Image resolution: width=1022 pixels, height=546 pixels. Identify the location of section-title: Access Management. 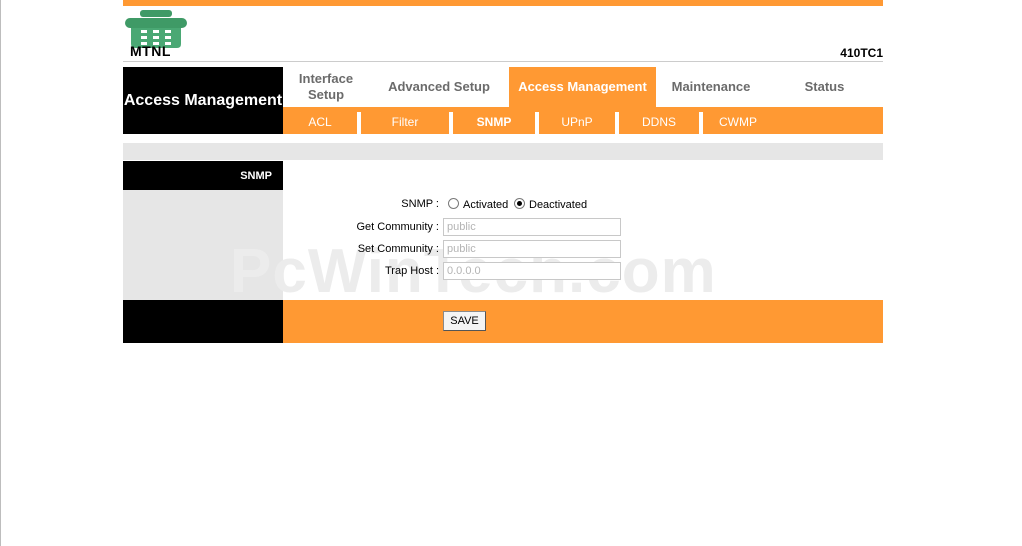
(203, 100).